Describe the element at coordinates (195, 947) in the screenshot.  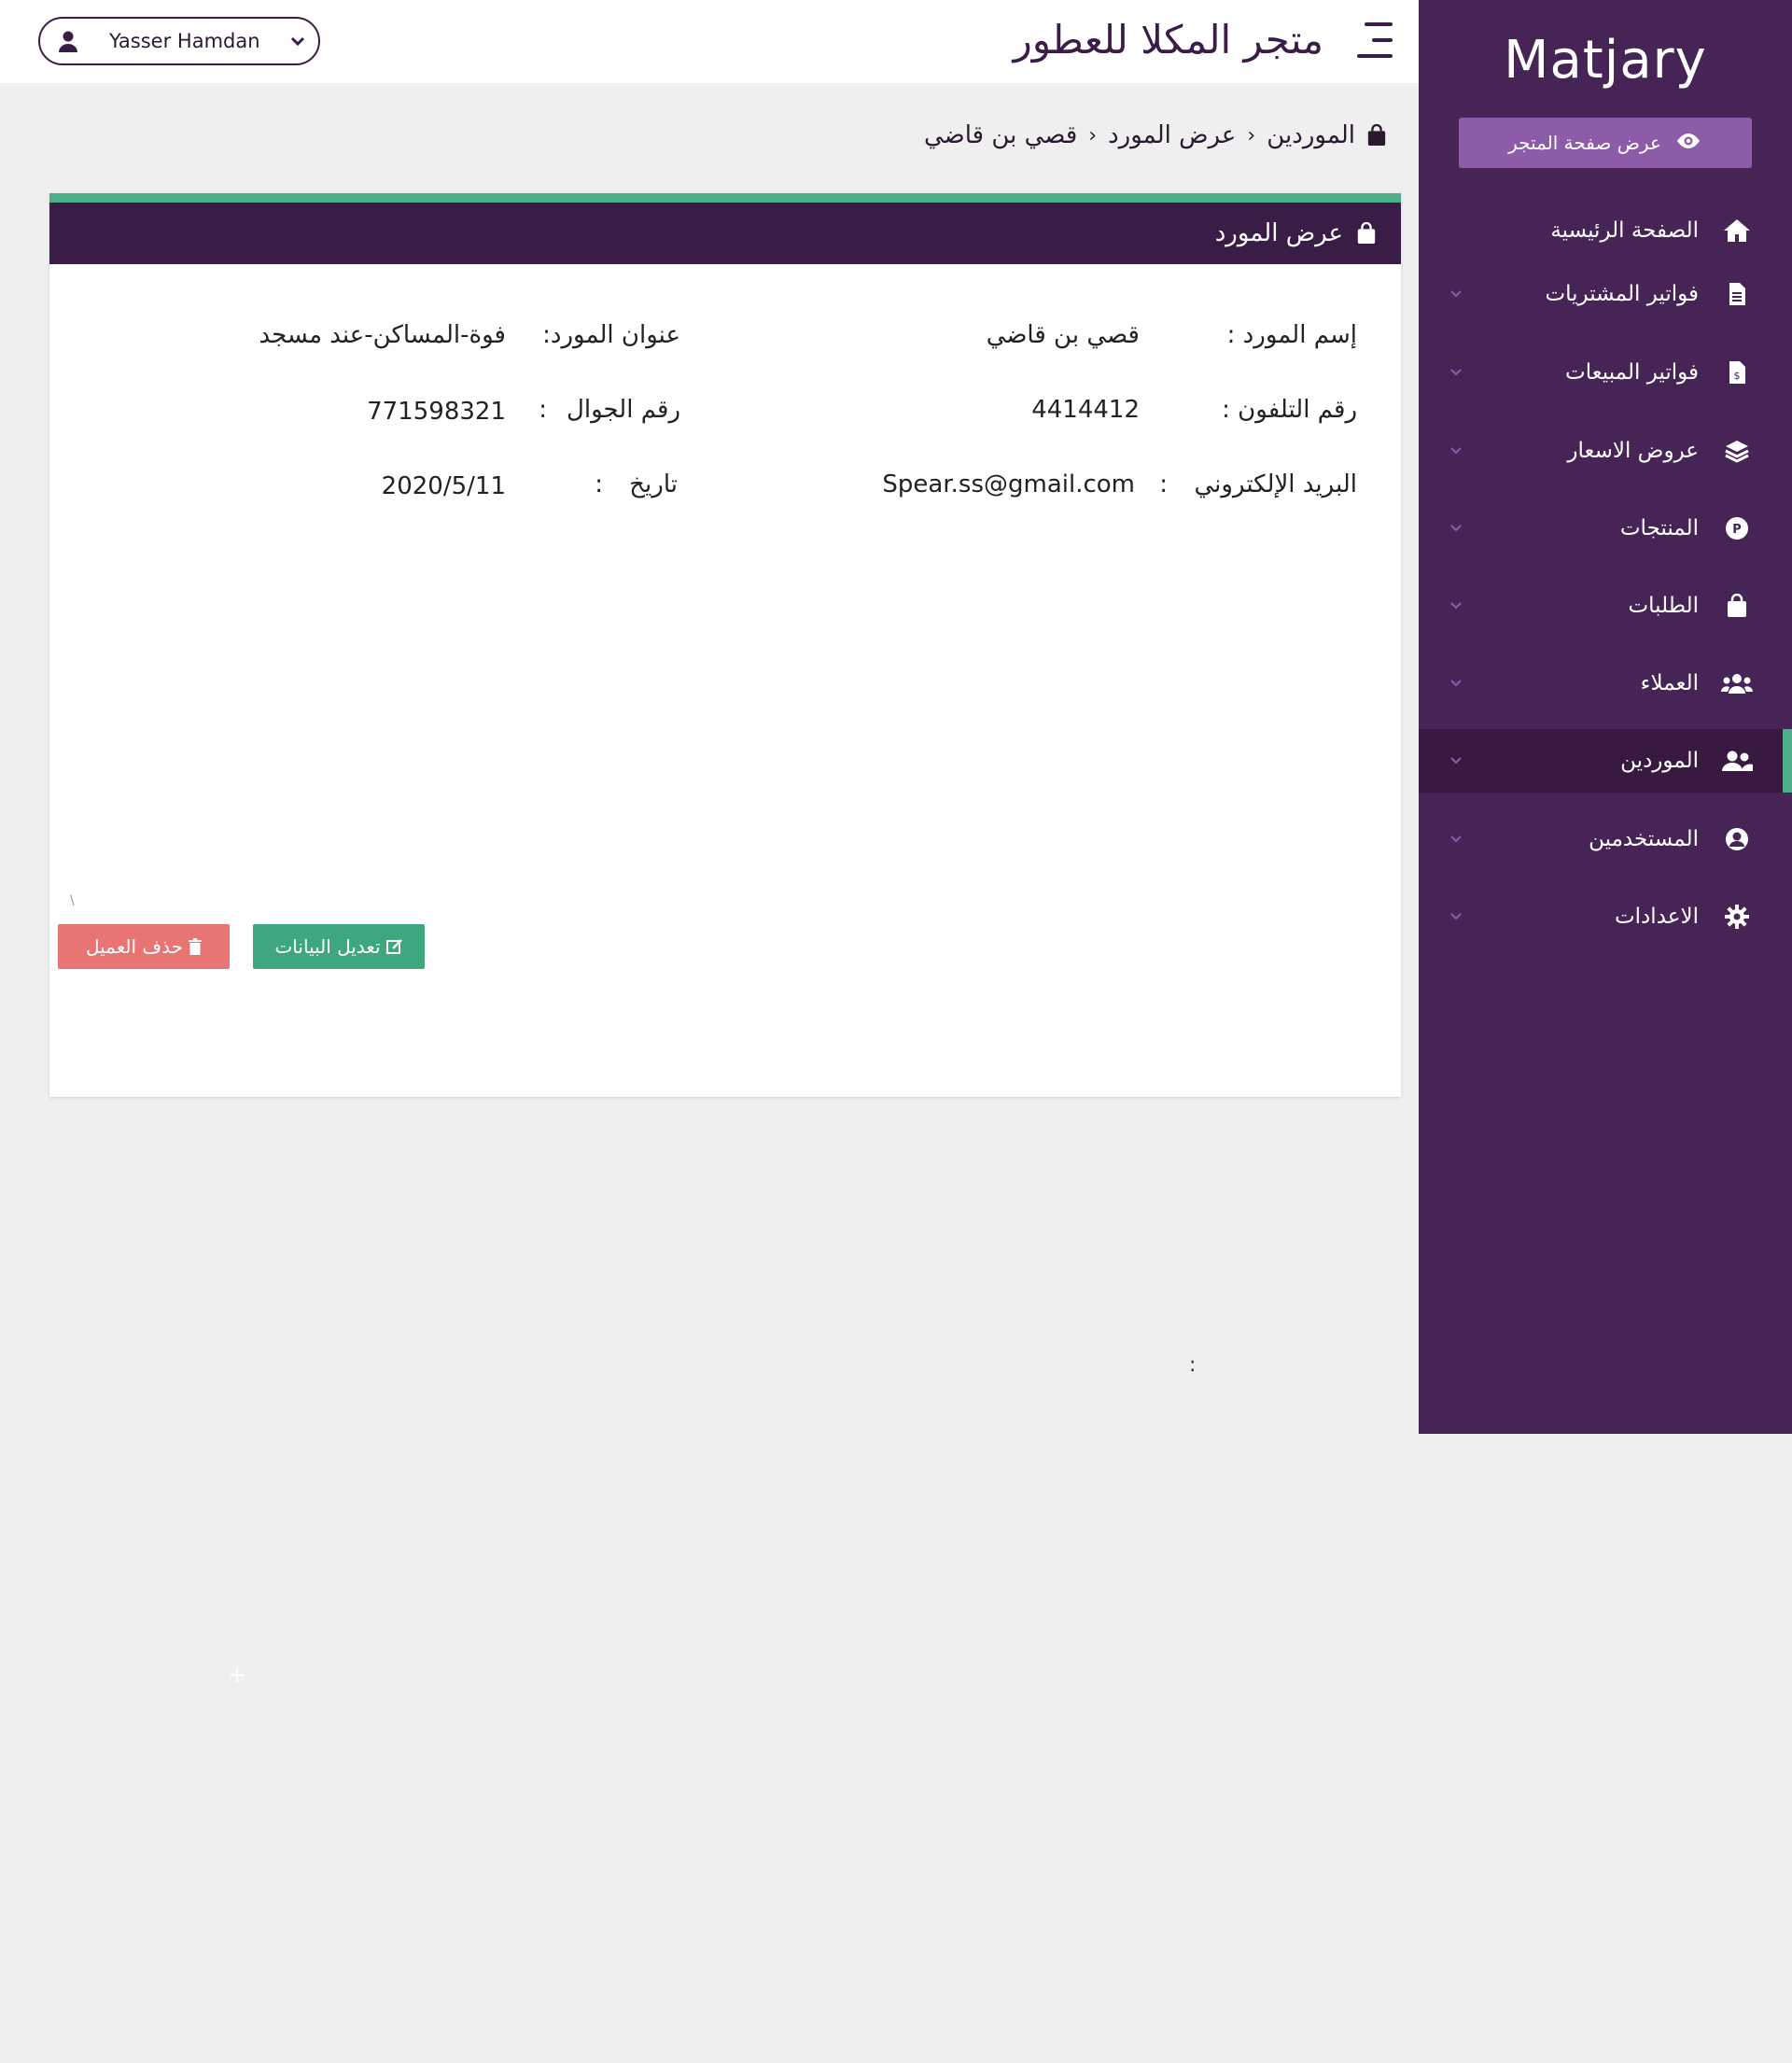
I see `trash-icon` at that location.